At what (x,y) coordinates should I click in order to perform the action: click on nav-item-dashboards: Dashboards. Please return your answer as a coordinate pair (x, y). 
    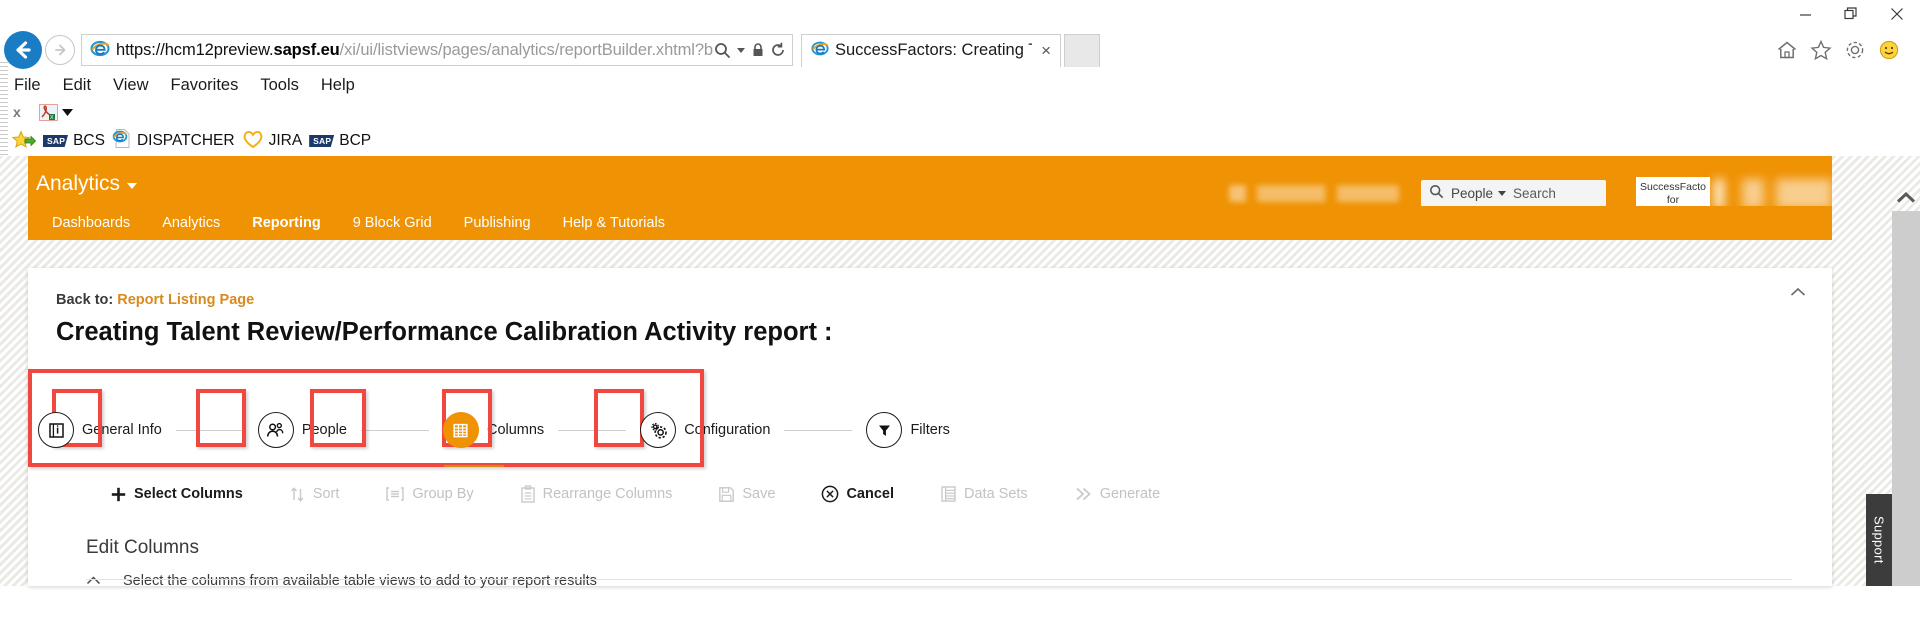
    Looking at the image, I should click on (91, 223).